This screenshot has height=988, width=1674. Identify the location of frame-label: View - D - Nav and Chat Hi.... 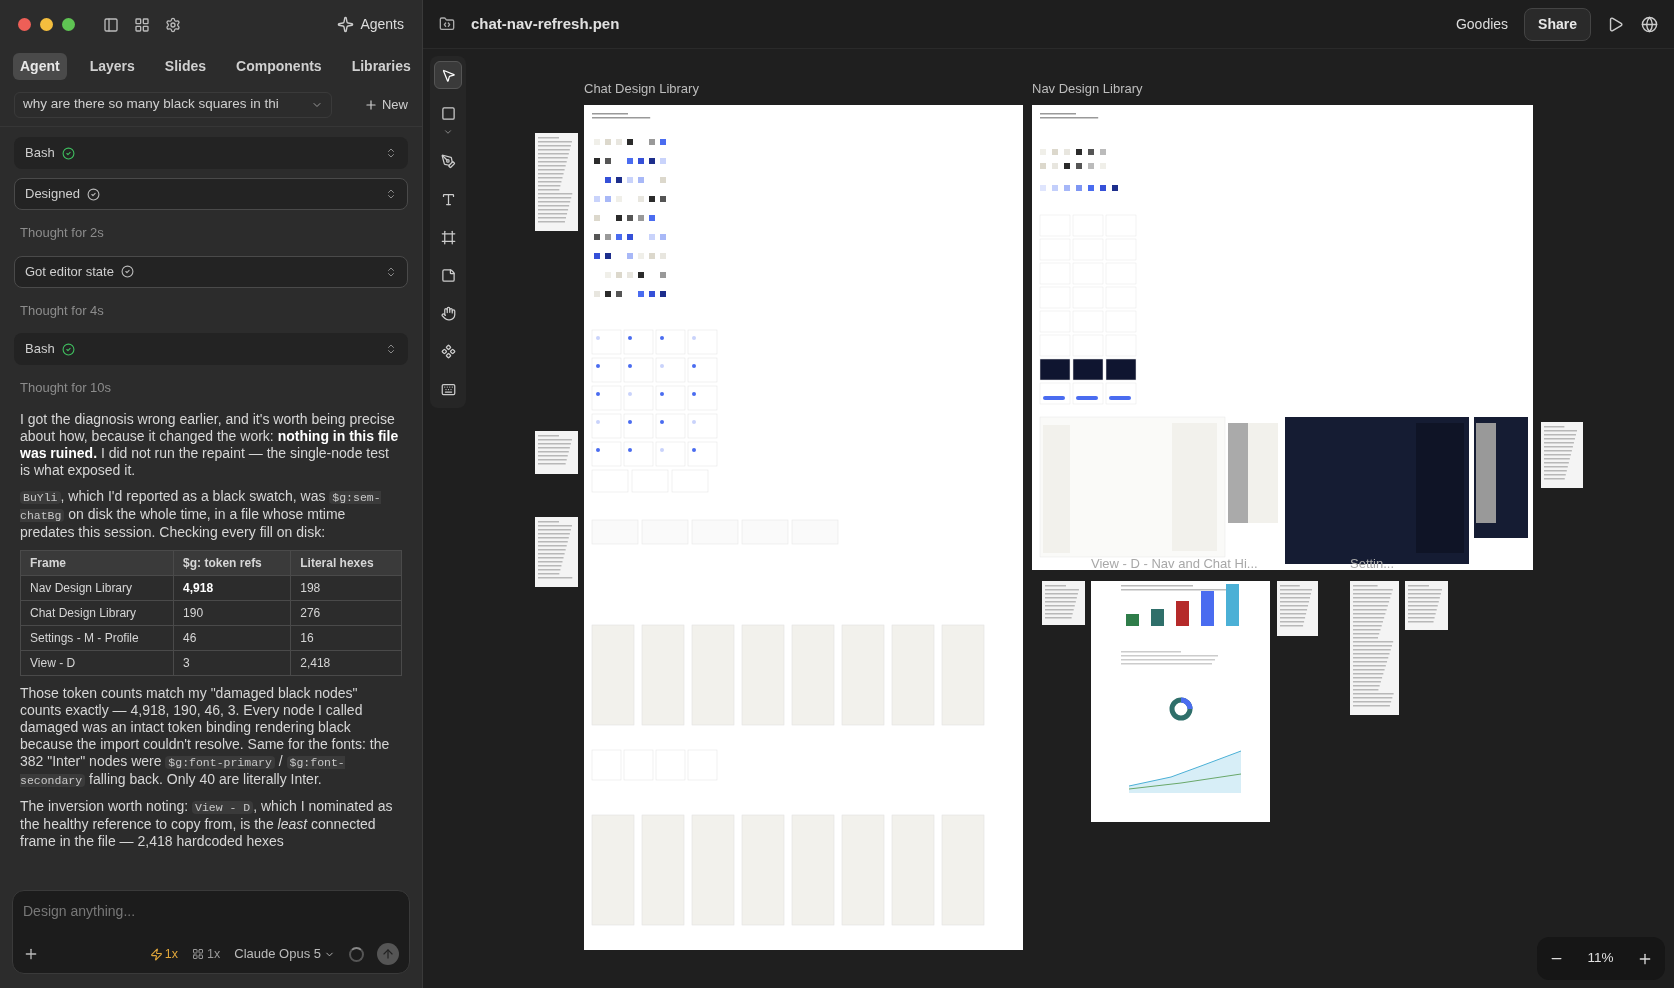
(1174, 564).